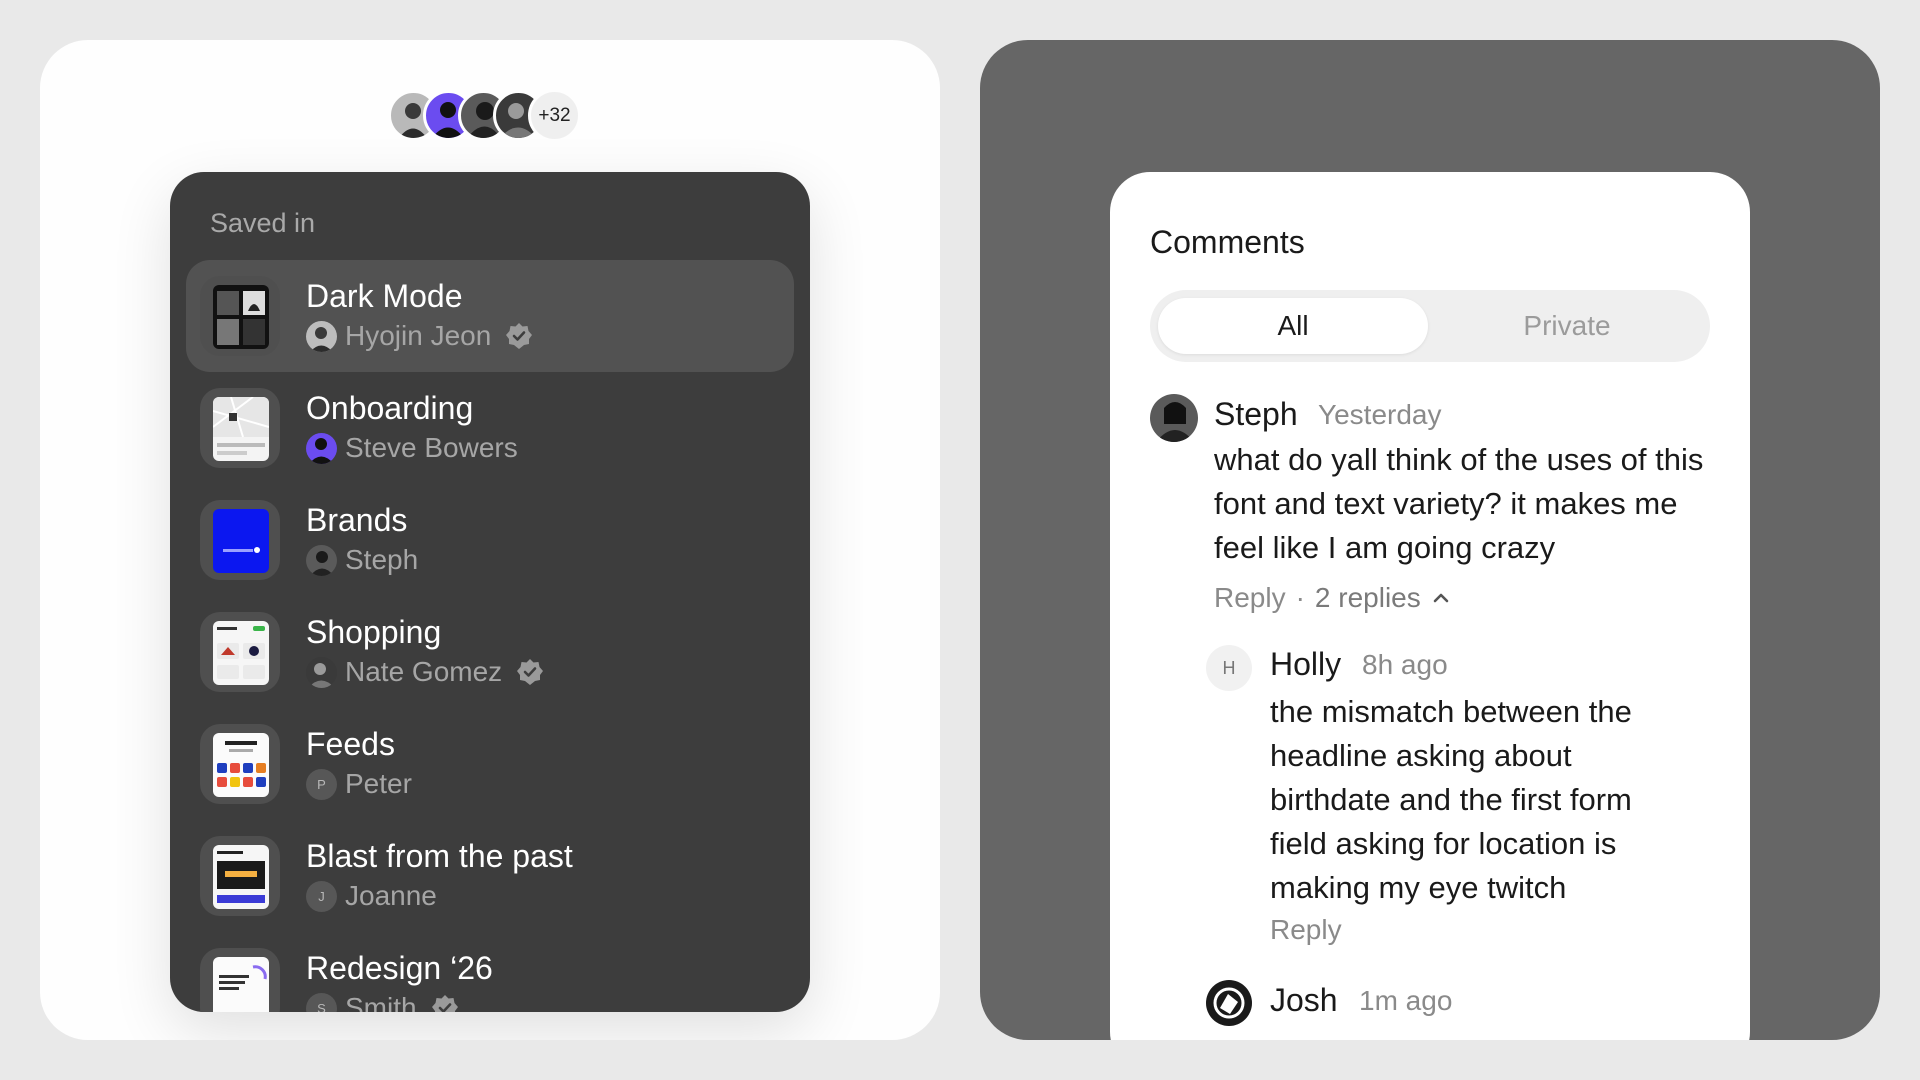 This screenshot has height=1080, width=1920. Describe the element at coordinates (263, 223) in the screenshot. I see `menu-heading: Saved in` at that location.